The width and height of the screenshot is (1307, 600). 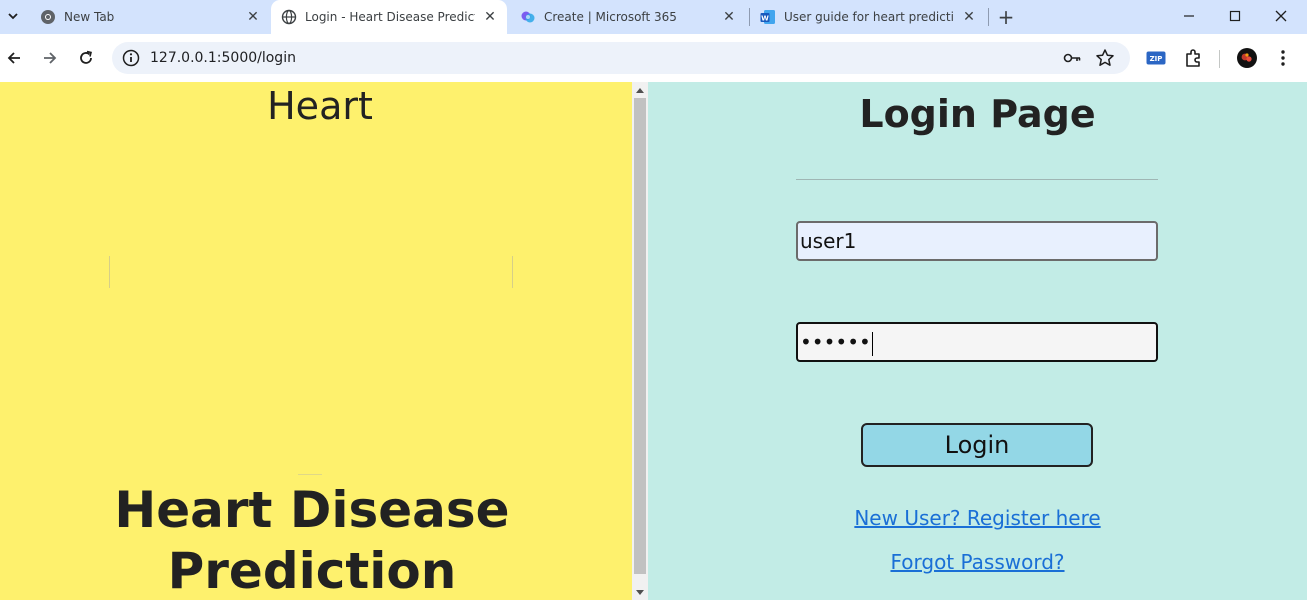 I want to click on maximize-button, so click(x=1235, y=16).